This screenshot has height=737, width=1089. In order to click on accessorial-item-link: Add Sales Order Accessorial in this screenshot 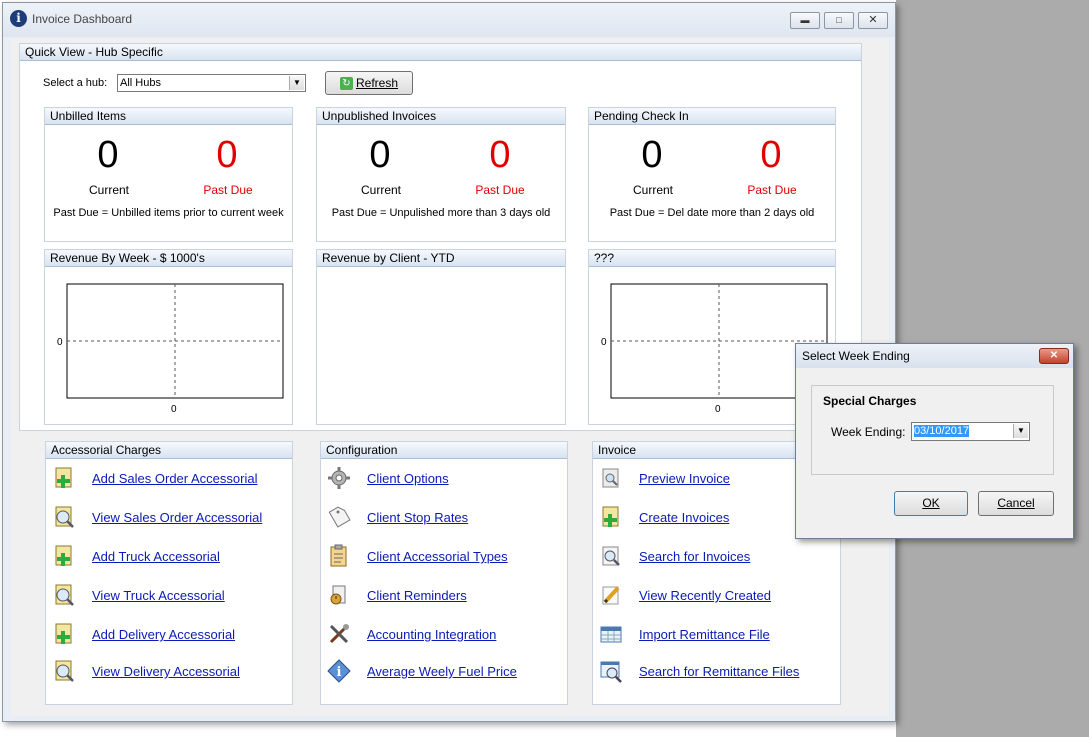, I will do `click(174, 478)`.